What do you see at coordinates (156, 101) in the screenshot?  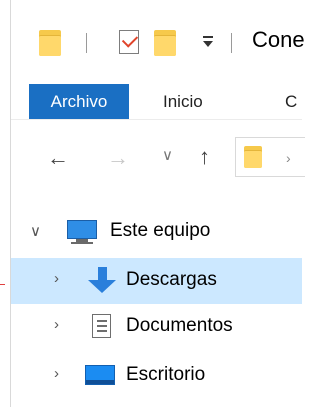 I see `ribbon-tabs: Archivo Inicio C` at bounding box center [156, 101].